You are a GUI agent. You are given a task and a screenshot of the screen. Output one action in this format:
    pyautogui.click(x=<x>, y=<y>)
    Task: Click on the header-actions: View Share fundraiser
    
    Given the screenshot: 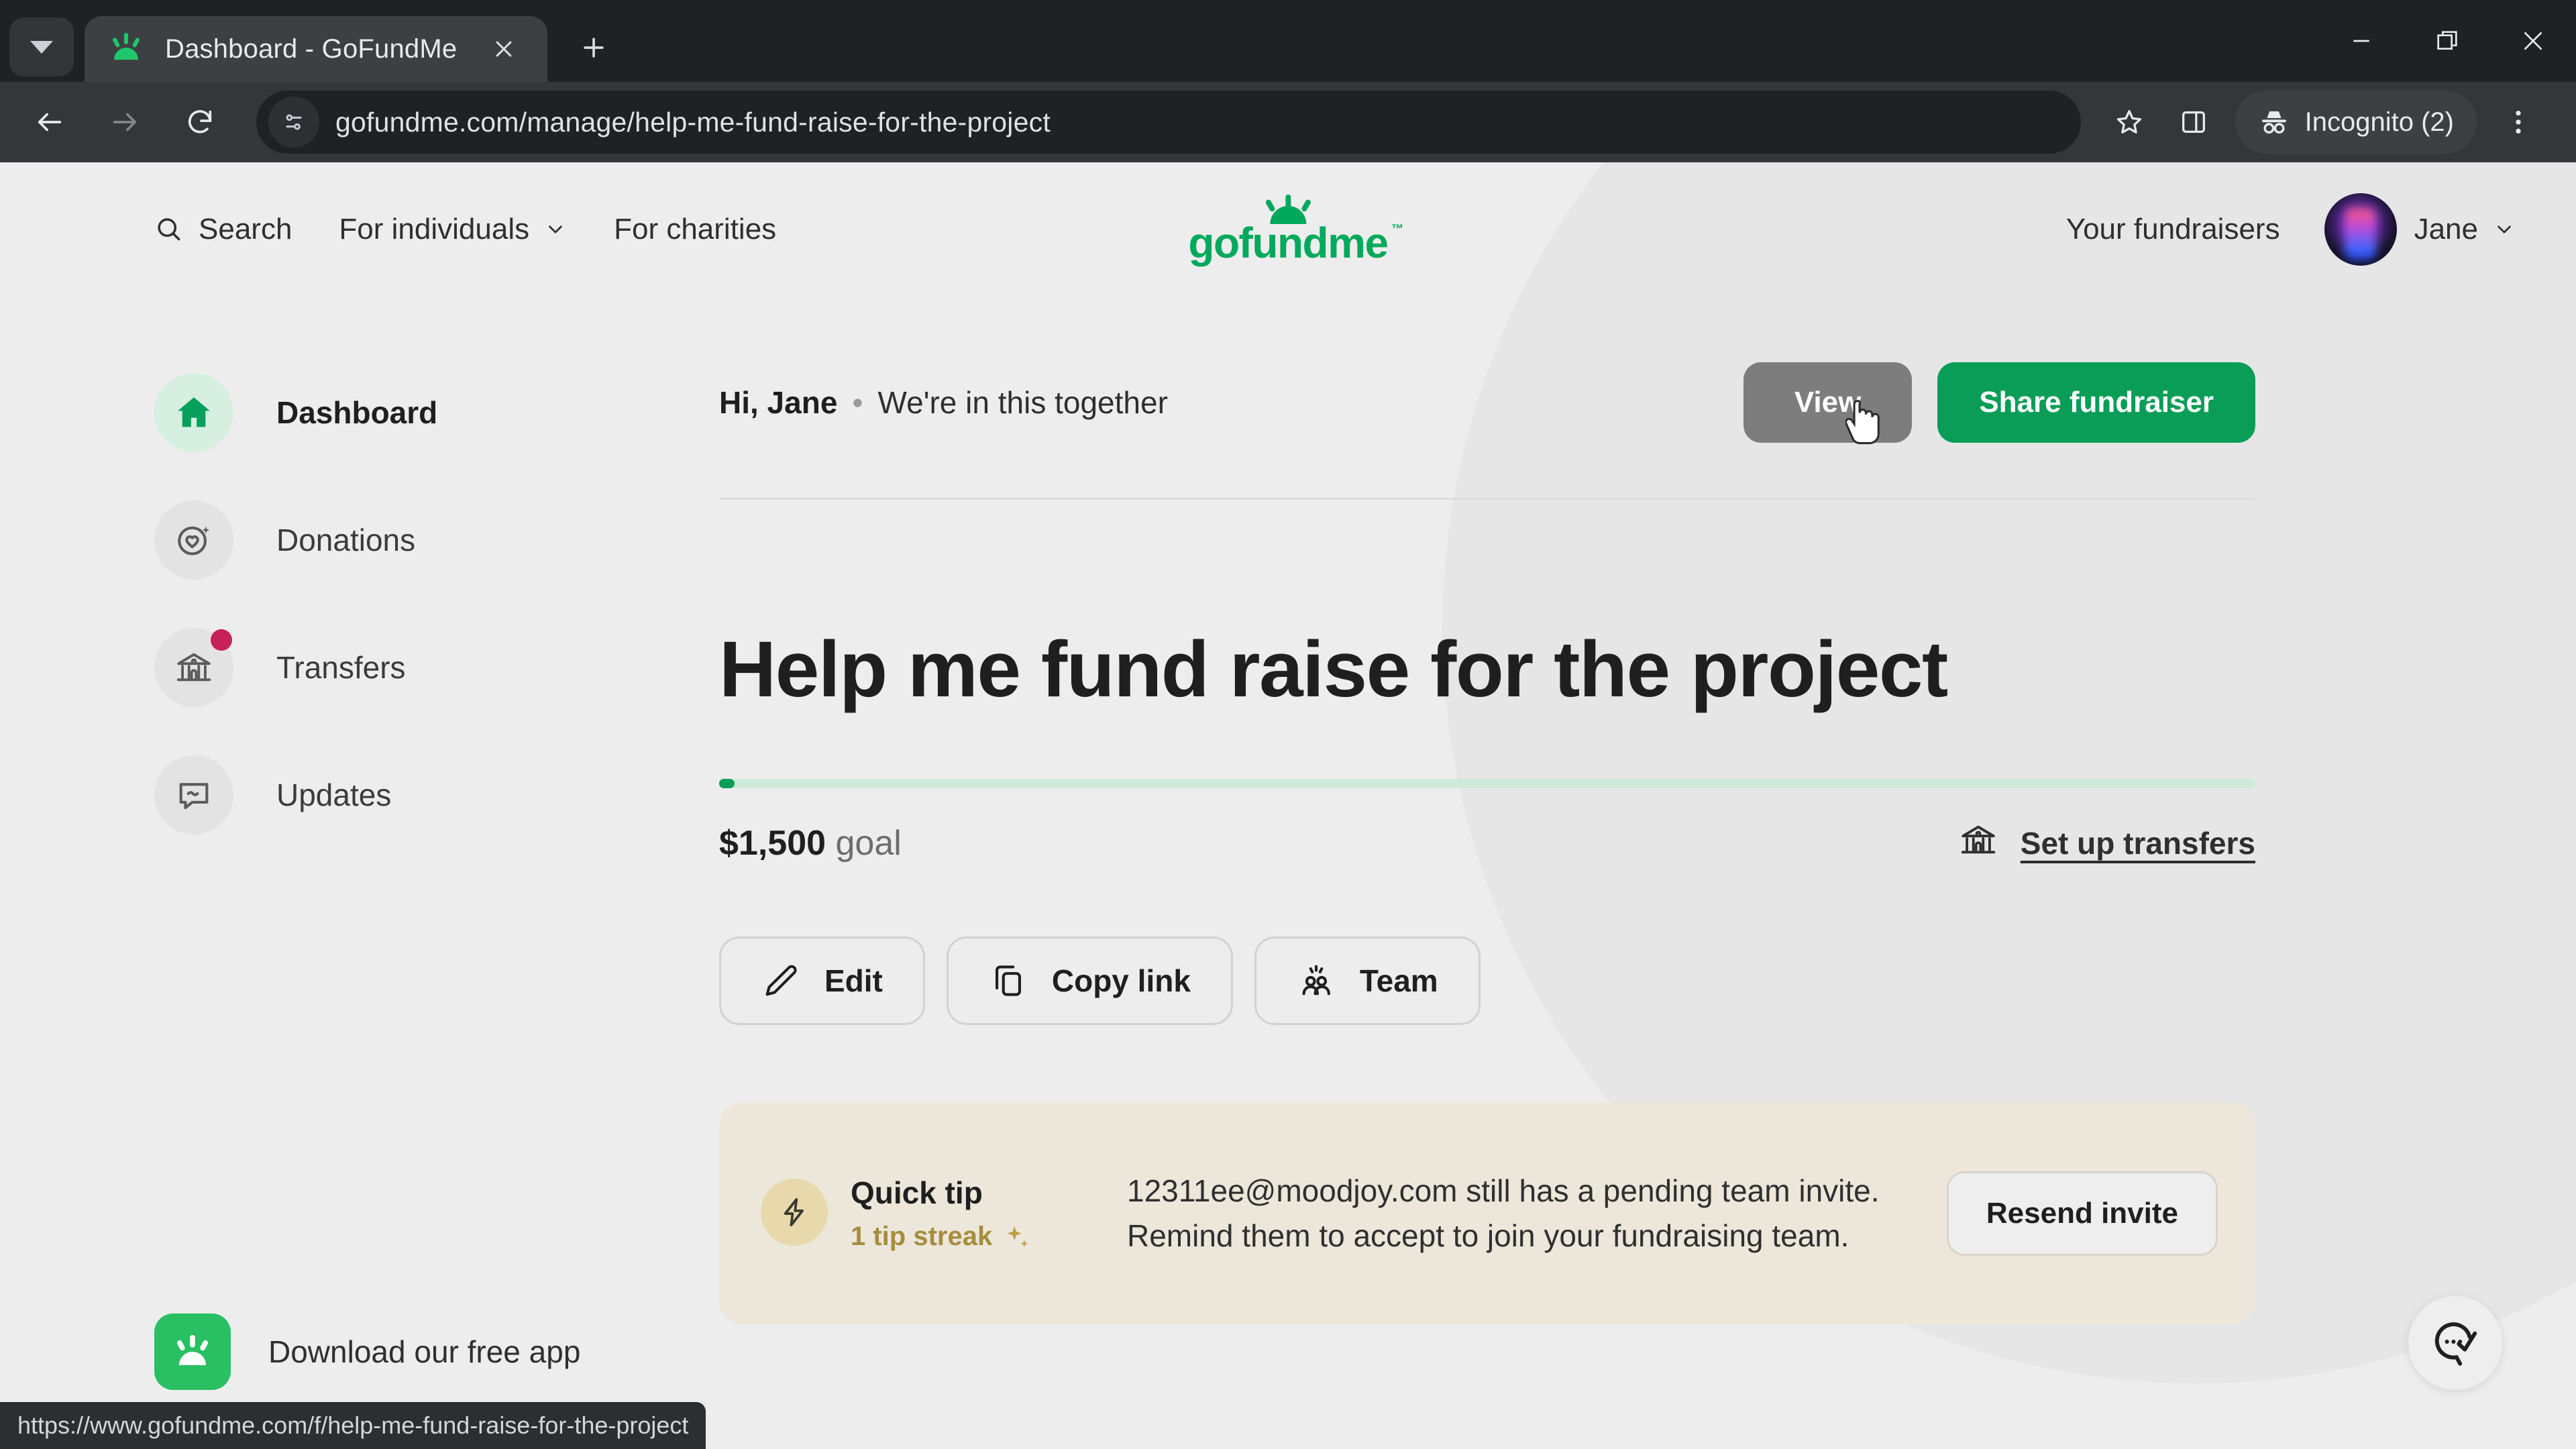 What is the action you would take?
    pyautogui.click(x=1999, y=403)
    